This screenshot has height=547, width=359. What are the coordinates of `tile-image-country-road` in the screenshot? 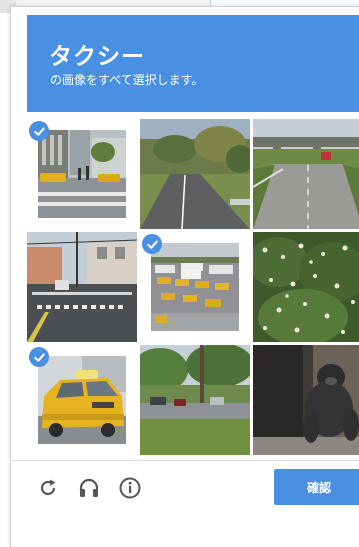 It's located at (195, 174).